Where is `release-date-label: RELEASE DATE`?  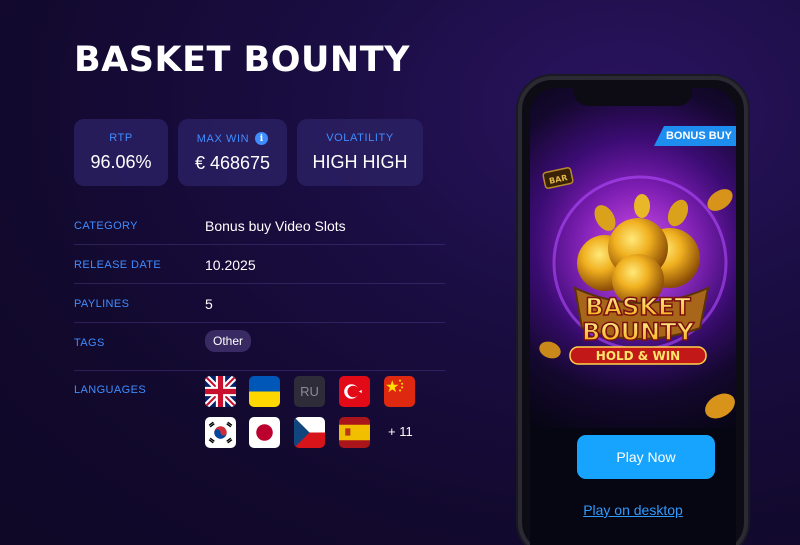
release-date-label: RELEASE DATE is located at coordinates (118, 265).